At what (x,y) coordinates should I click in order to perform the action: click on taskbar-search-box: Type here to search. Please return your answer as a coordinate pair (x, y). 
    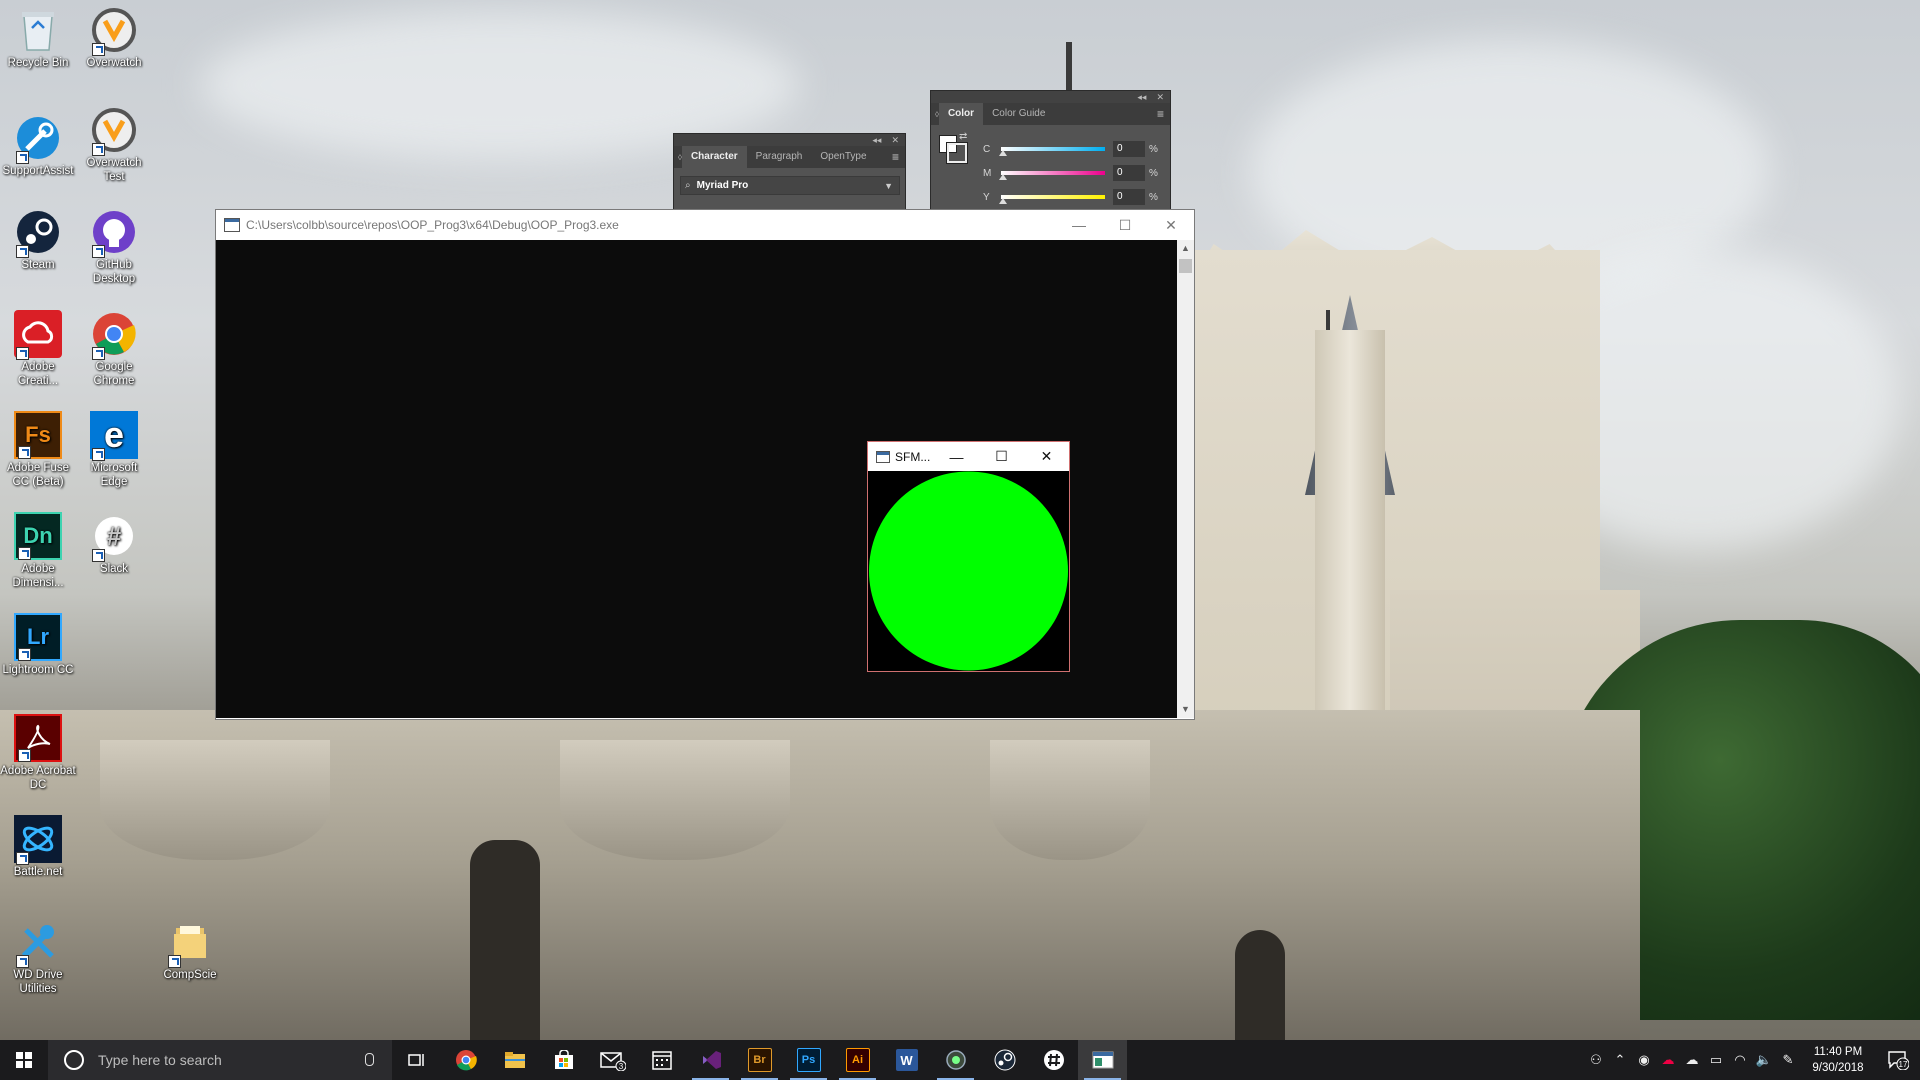
    Looking at the image, I should click on (220, 1060).